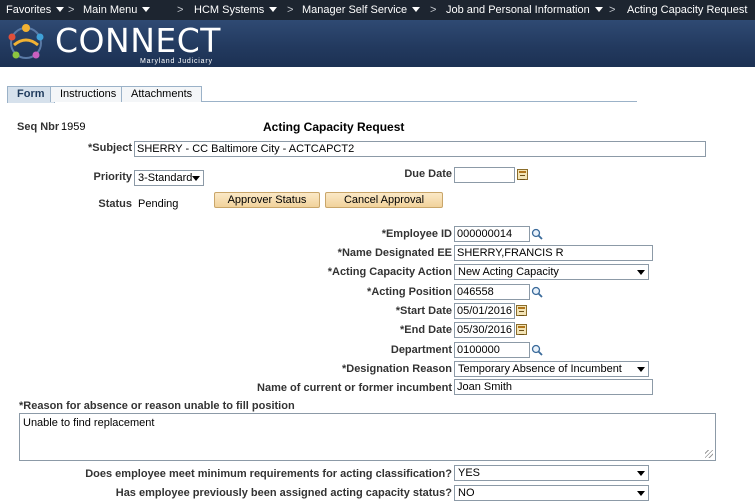 The width and height of the screenshot is (755, 504). I want to click on incumbent-input: Joan Smith, so click(553, 387).